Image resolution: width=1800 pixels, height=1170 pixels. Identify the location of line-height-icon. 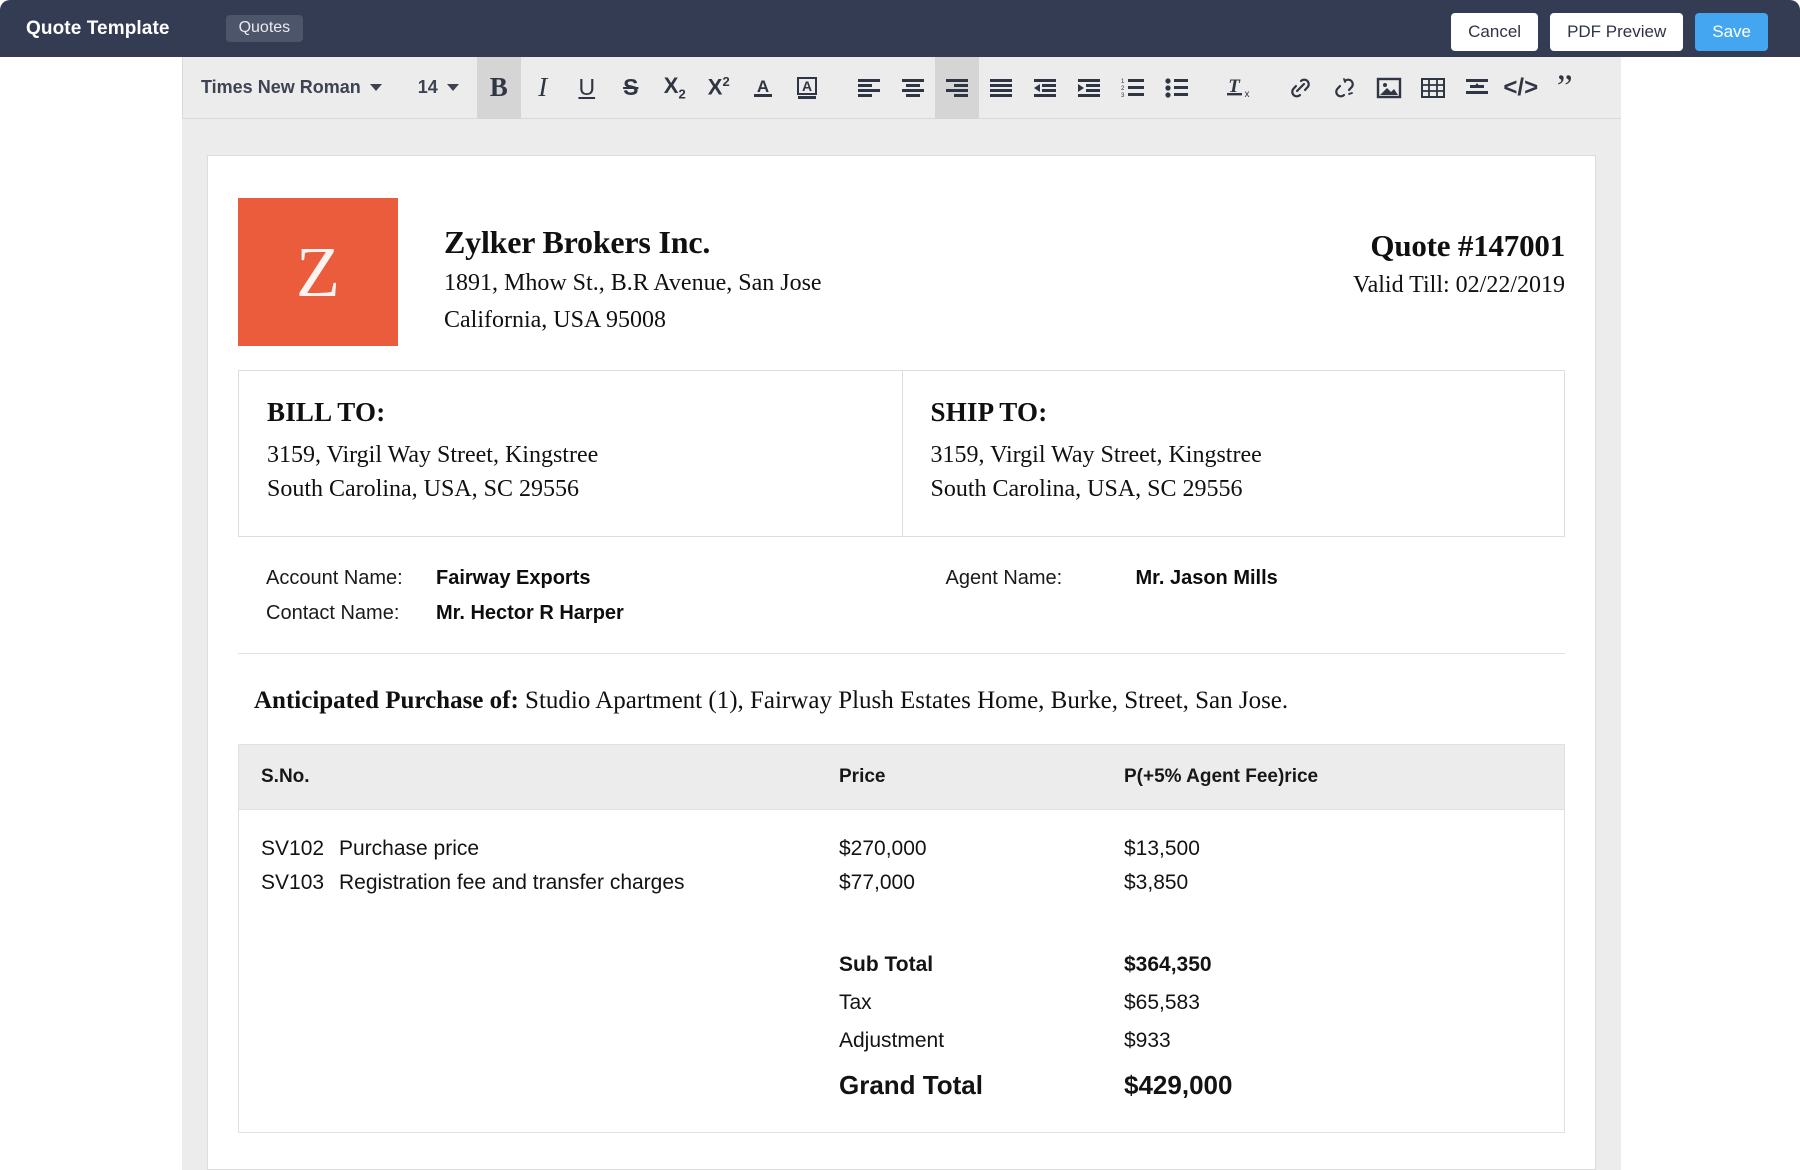
(1476, 86).